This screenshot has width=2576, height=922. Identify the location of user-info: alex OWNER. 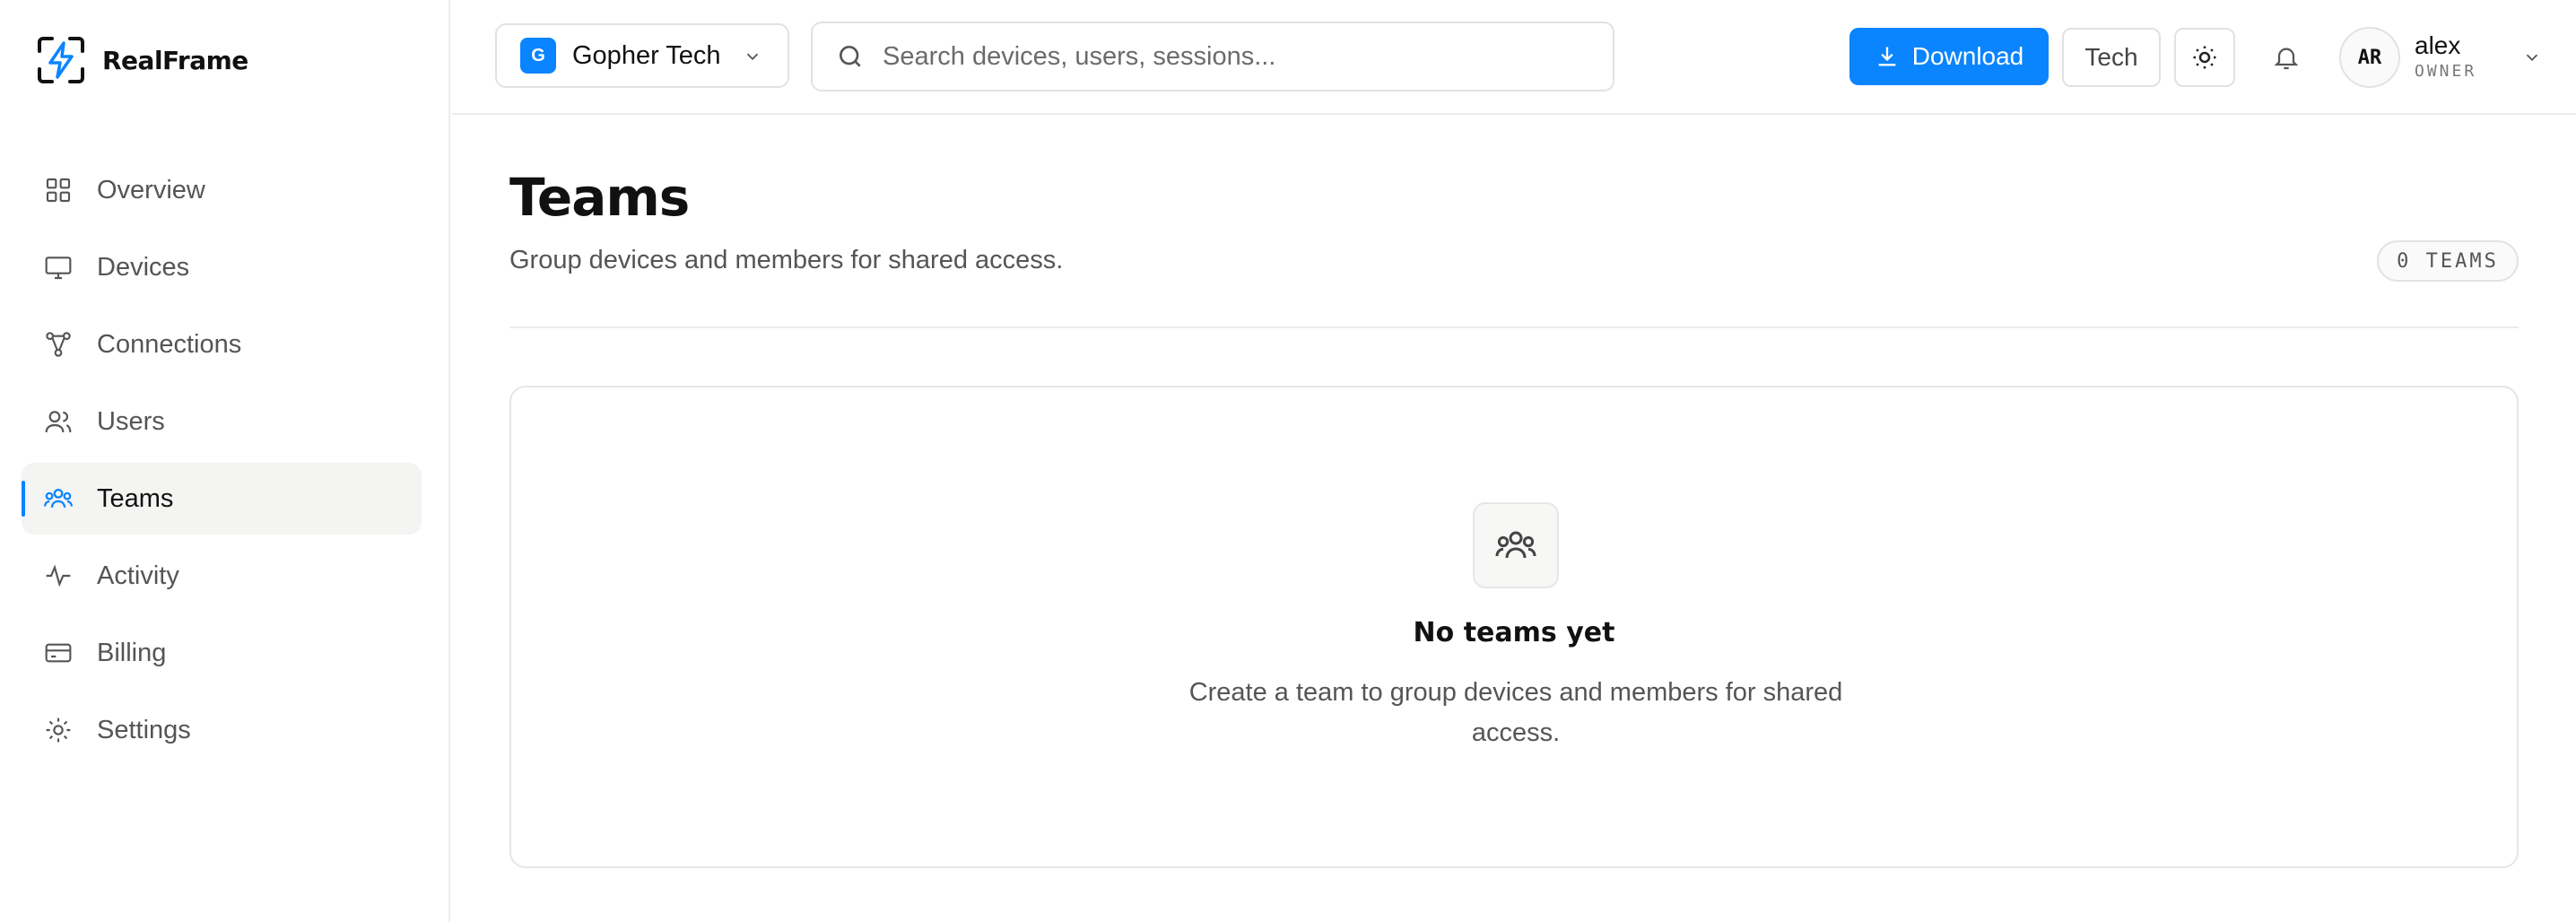
(2445, 57).